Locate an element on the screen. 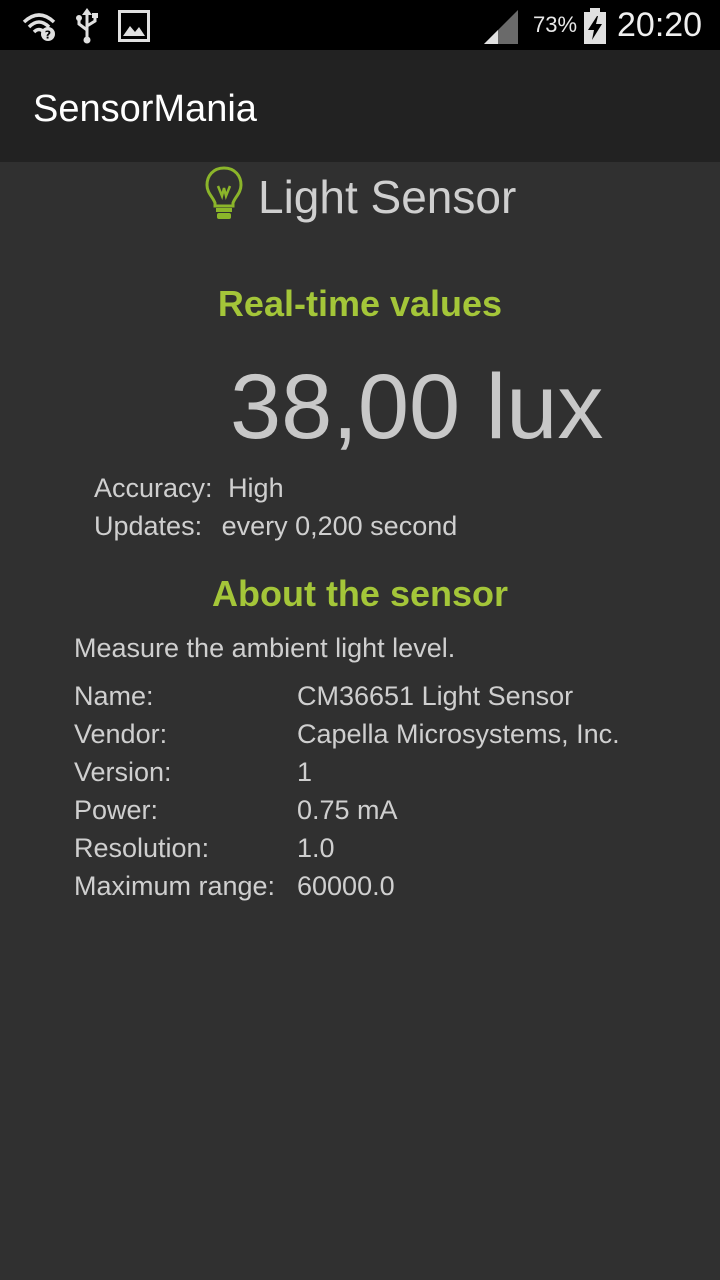  app-title: SensorMania is located at coordinates (145, 109).